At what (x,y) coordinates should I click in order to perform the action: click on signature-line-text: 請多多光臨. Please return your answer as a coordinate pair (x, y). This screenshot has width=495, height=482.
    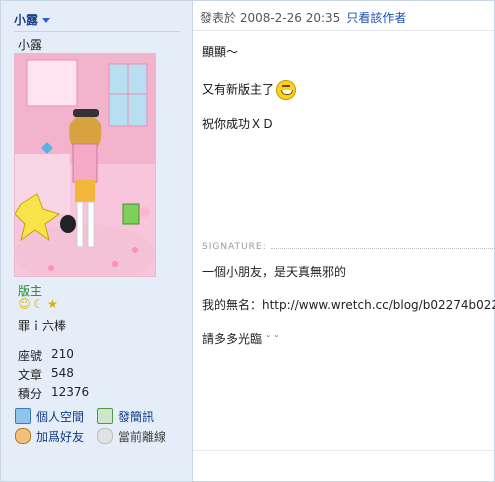
    Looking at the image, I should click on (232, 339).